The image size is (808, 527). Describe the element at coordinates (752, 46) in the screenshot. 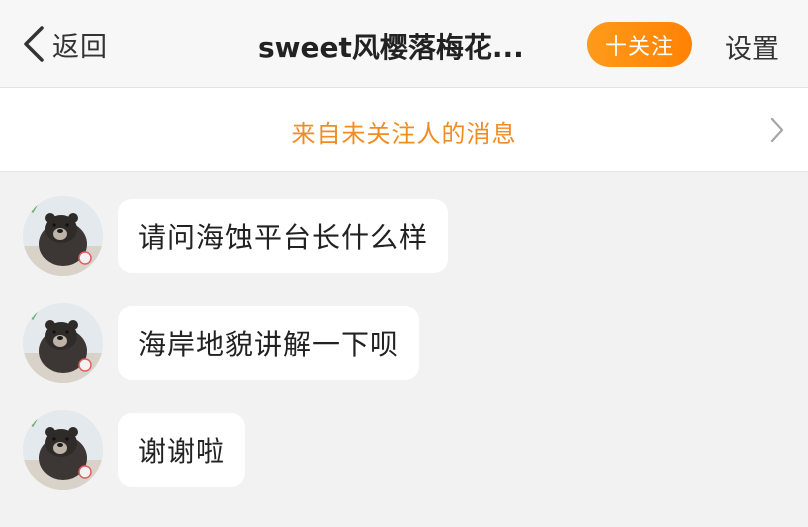

I see `settings-button: 设置` at that location.